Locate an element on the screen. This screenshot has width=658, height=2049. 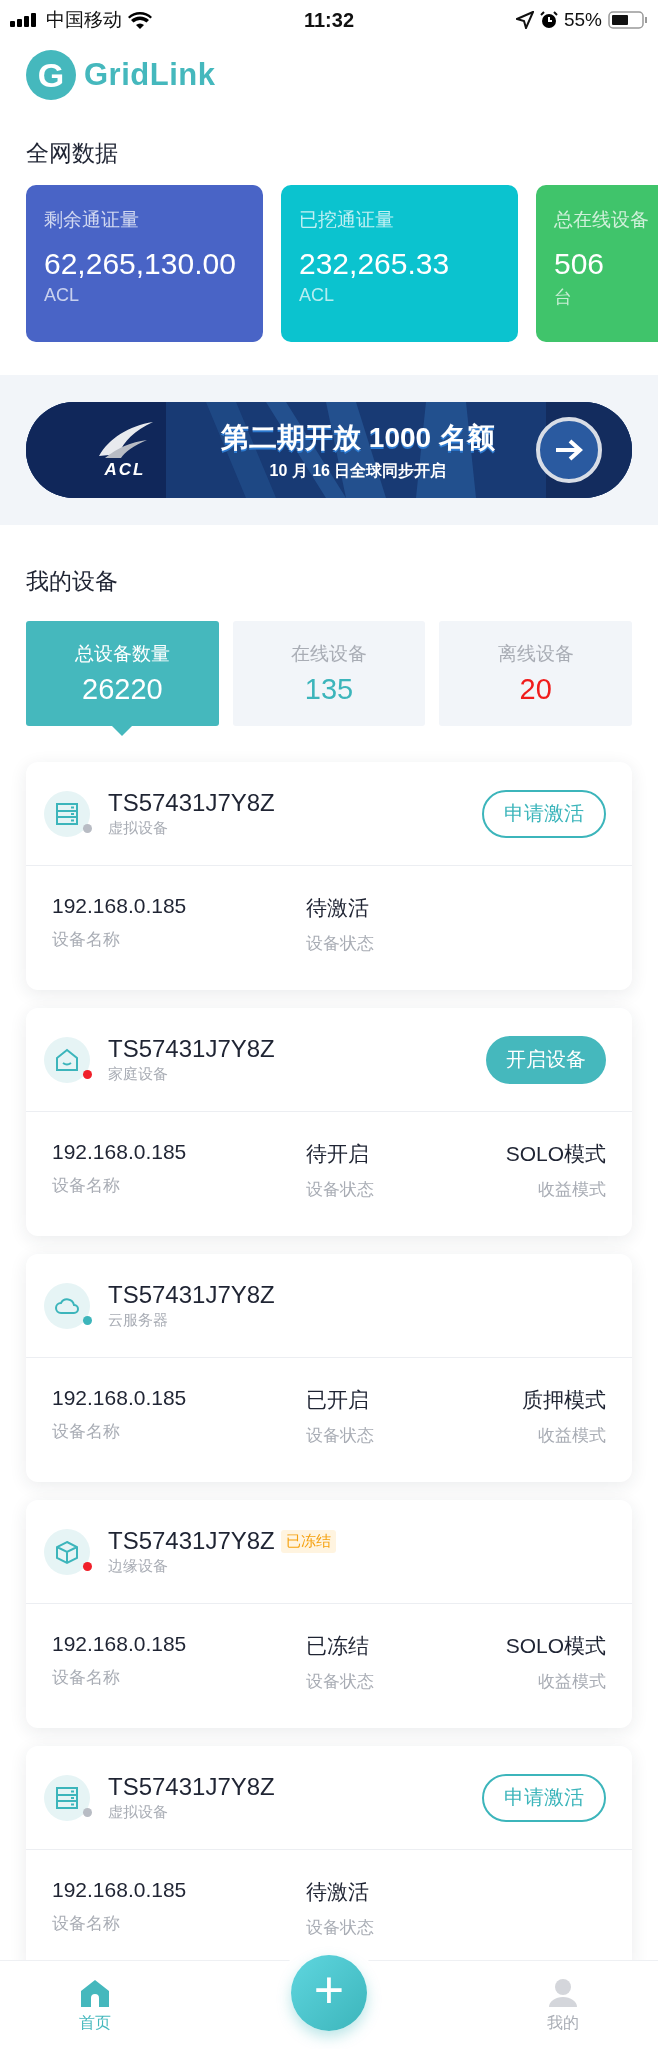
section-title: 我的设备 is located at coordinates (72, 581).